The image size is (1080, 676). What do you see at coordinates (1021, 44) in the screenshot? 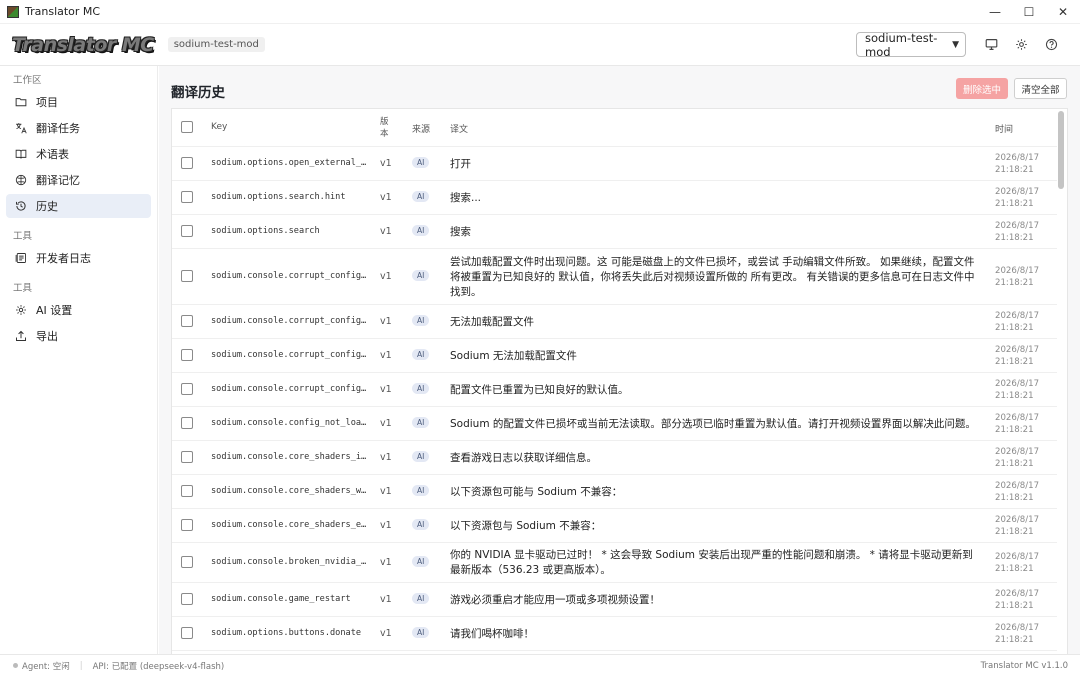
I see `settings-button` at bounding box center [1021, 44].